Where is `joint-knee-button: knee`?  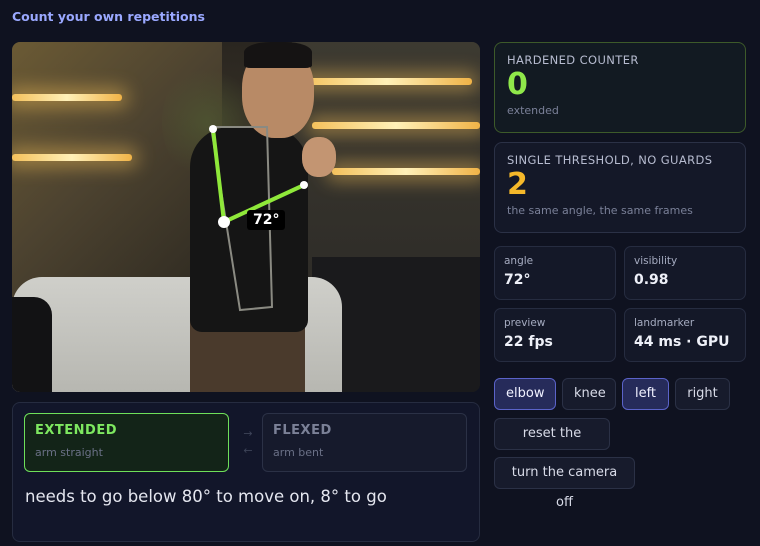 joint-knee-button: knee is located at coordinates (589, 394).